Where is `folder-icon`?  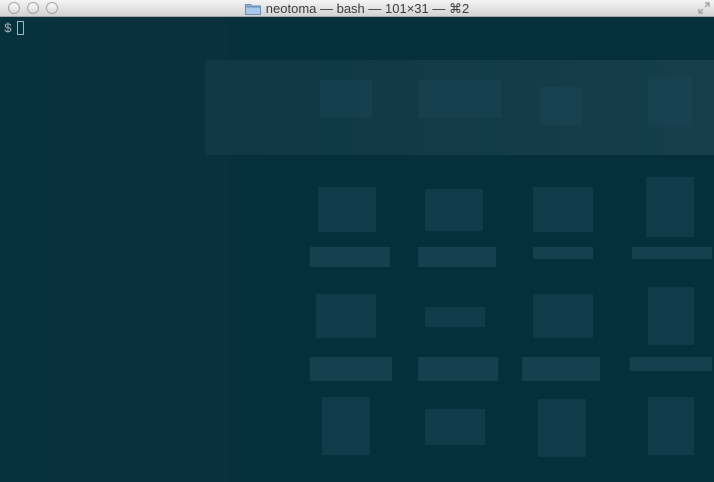
folder-icon is located at coordinates (252, 9).